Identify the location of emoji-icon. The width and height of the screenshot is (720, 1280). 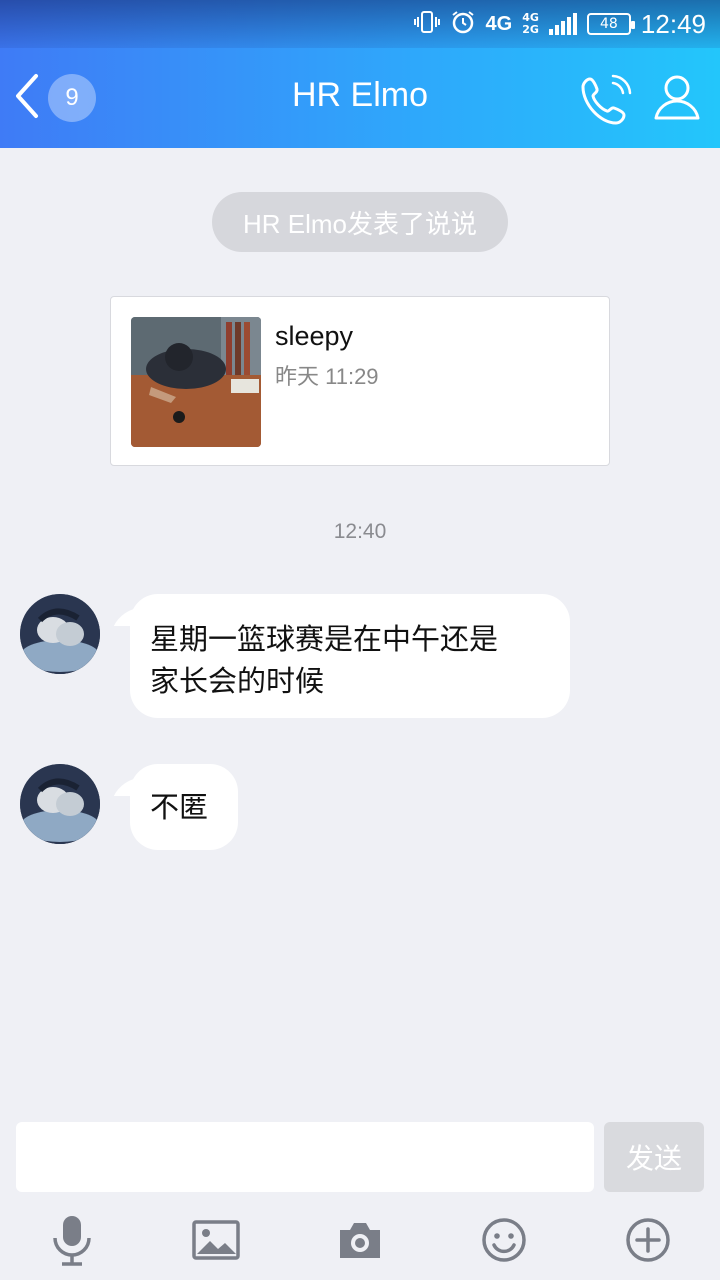
(504, 1242).